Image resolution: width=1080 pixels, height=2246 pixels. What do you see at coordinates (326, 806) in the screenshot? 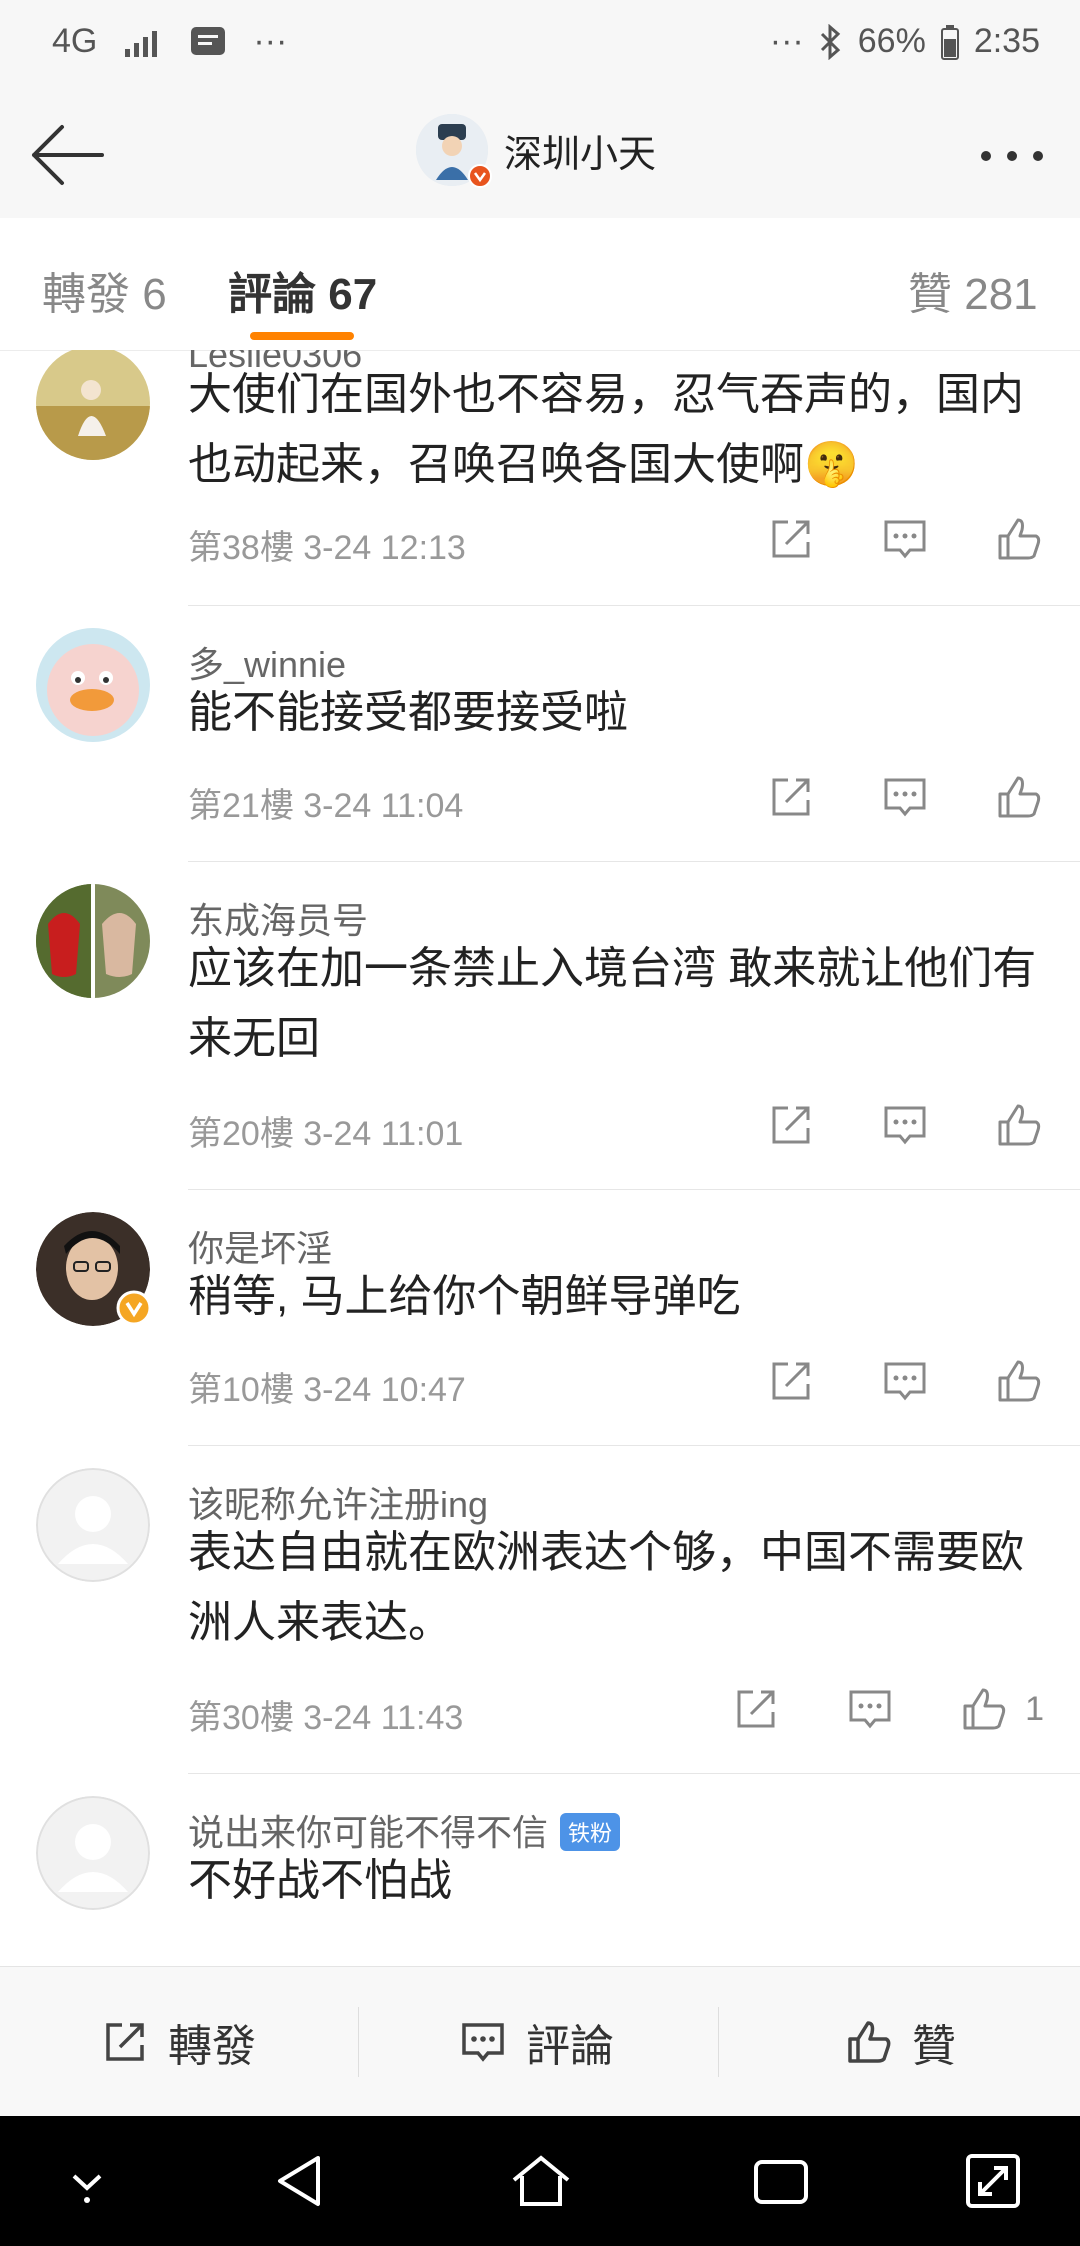
I see `comment-floor-time: 第21樓 3-24 11:04` at bounding box center [326, 806].